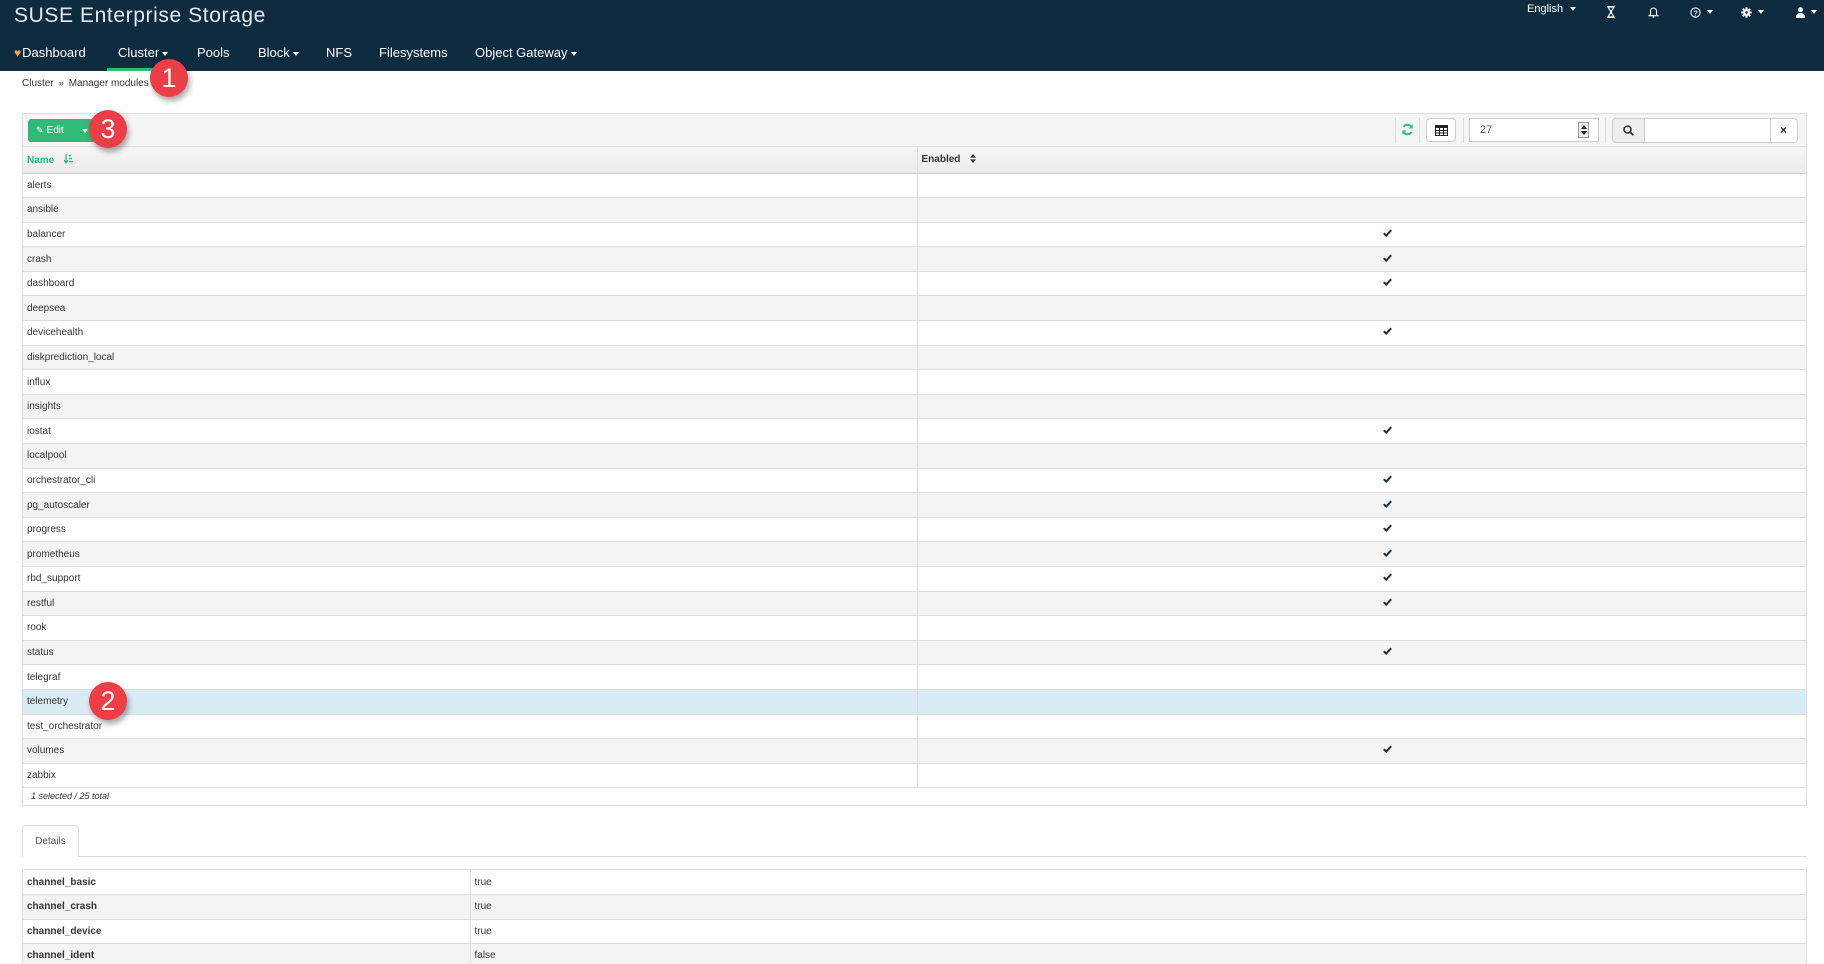  I want to click on table-row: prometheus, so click(914, 554).